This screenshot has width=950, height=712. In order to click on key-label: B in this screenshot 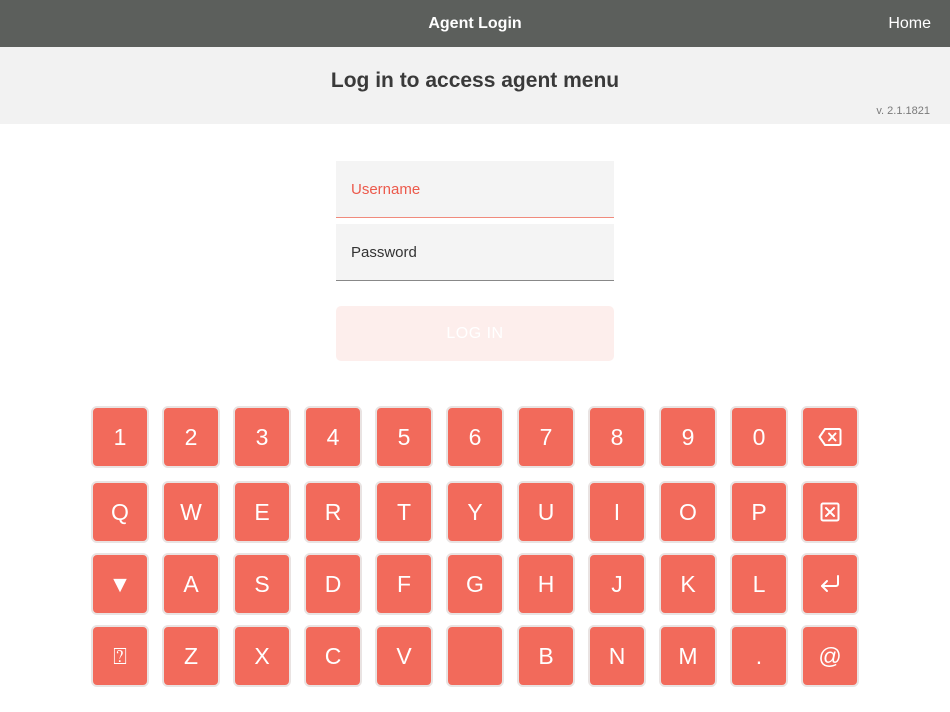, I will do `click(546, 656)`.